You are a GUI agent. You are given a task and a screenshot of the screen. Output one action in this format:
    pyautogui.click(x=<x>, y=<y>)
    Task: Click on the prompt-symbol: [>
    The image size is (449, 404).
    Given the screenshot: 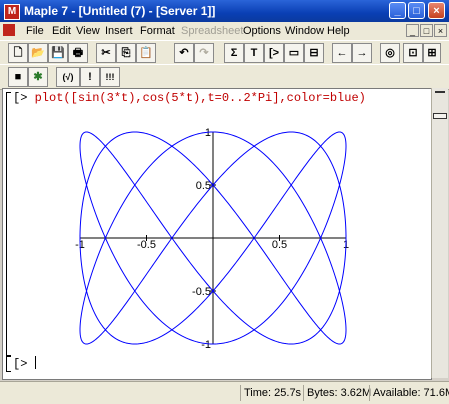 What is the action you would take?
    pyautogui.click(x=20, y=364)
    